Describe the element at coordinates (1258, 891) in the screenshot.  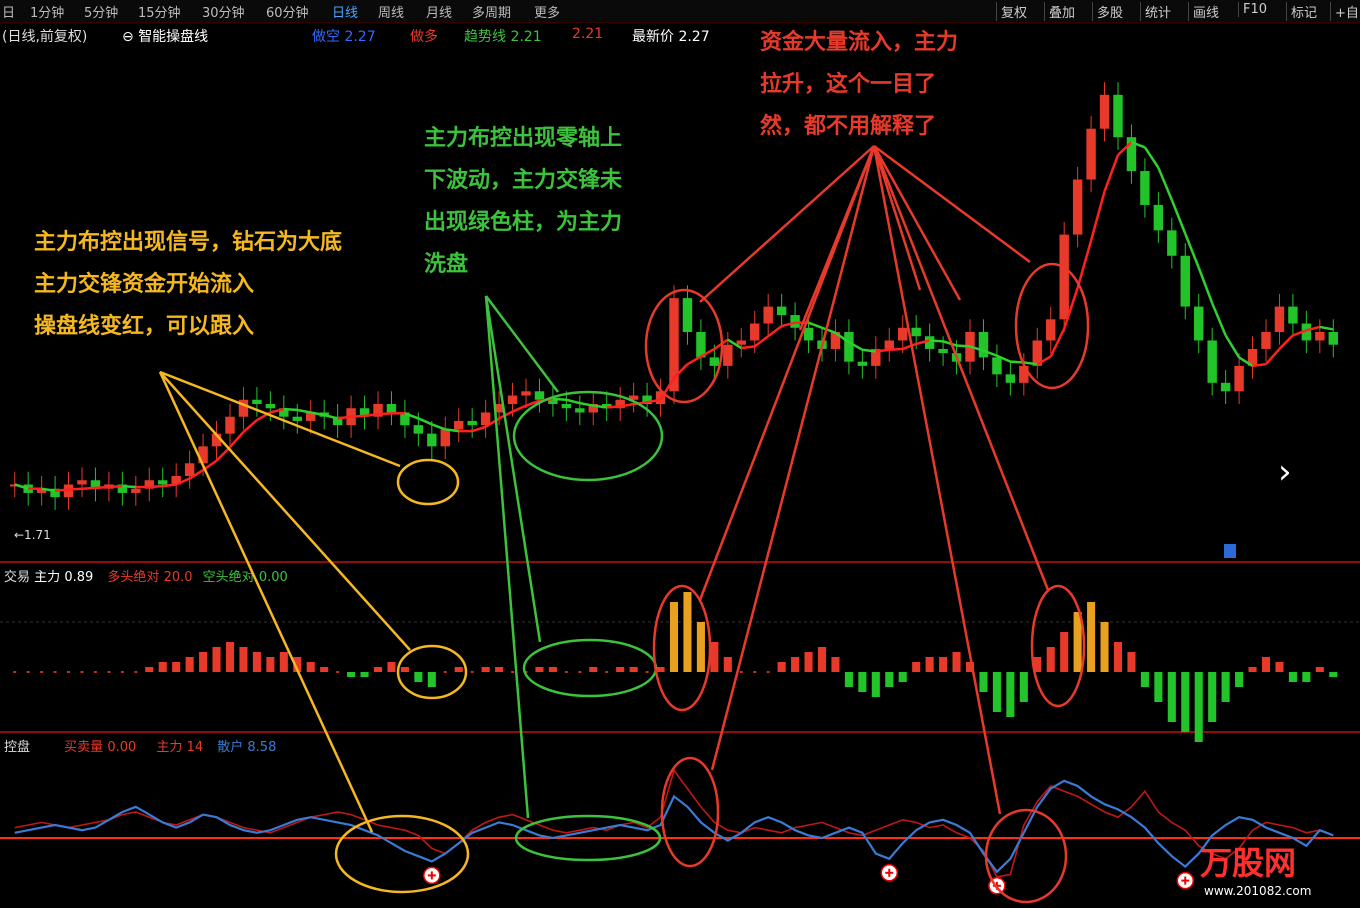
I see `brand-url: www.201082.com` at that location.